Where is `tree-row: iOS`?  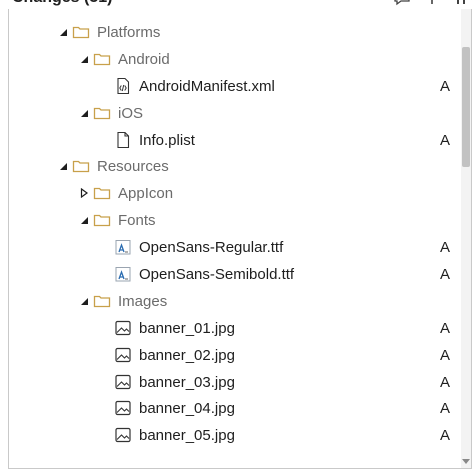
tree-row: iOS is located at coordinates (234, 113).